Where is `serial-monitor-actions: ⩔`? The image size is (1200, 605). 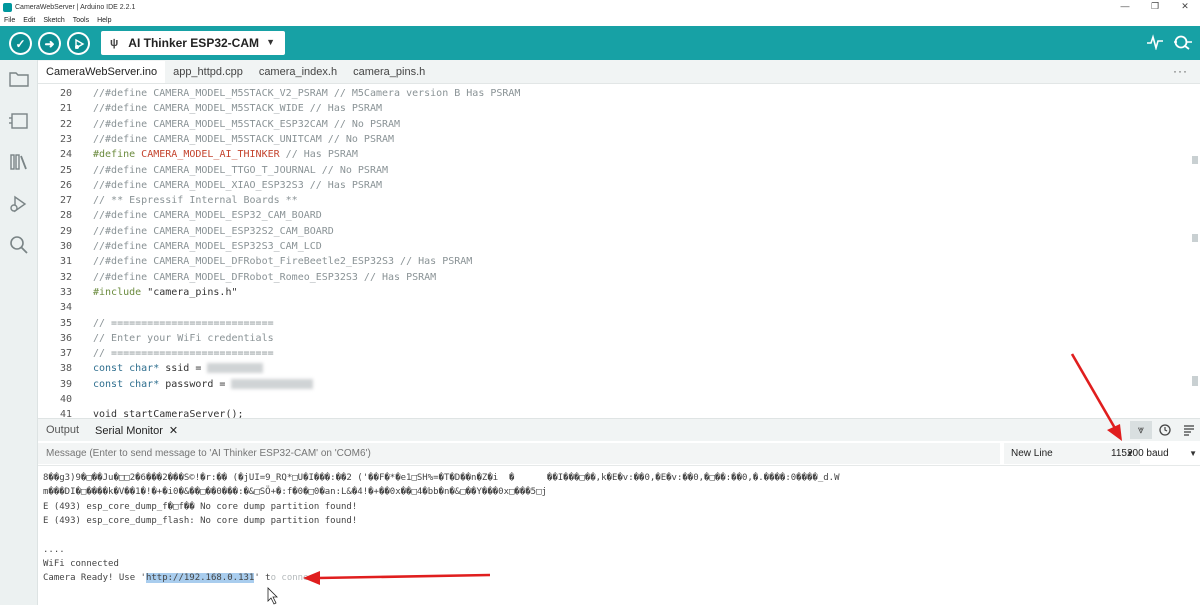
serial-monitor-actions: ⩔ is located at coordinates (1164, 430).